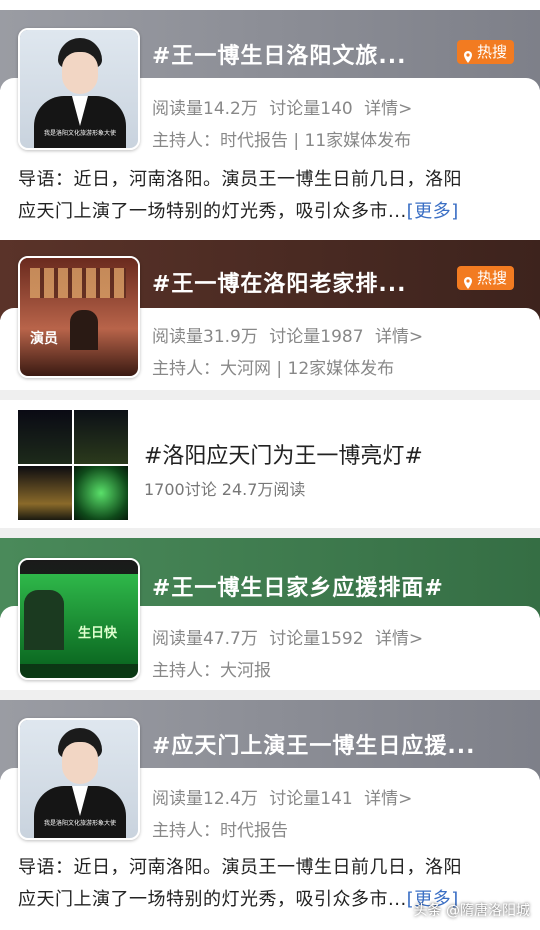 Image resolution: width=540 pixels, height=930 pixels. I want to click on discuss-count: 讨论量1987, so click(316, 337).